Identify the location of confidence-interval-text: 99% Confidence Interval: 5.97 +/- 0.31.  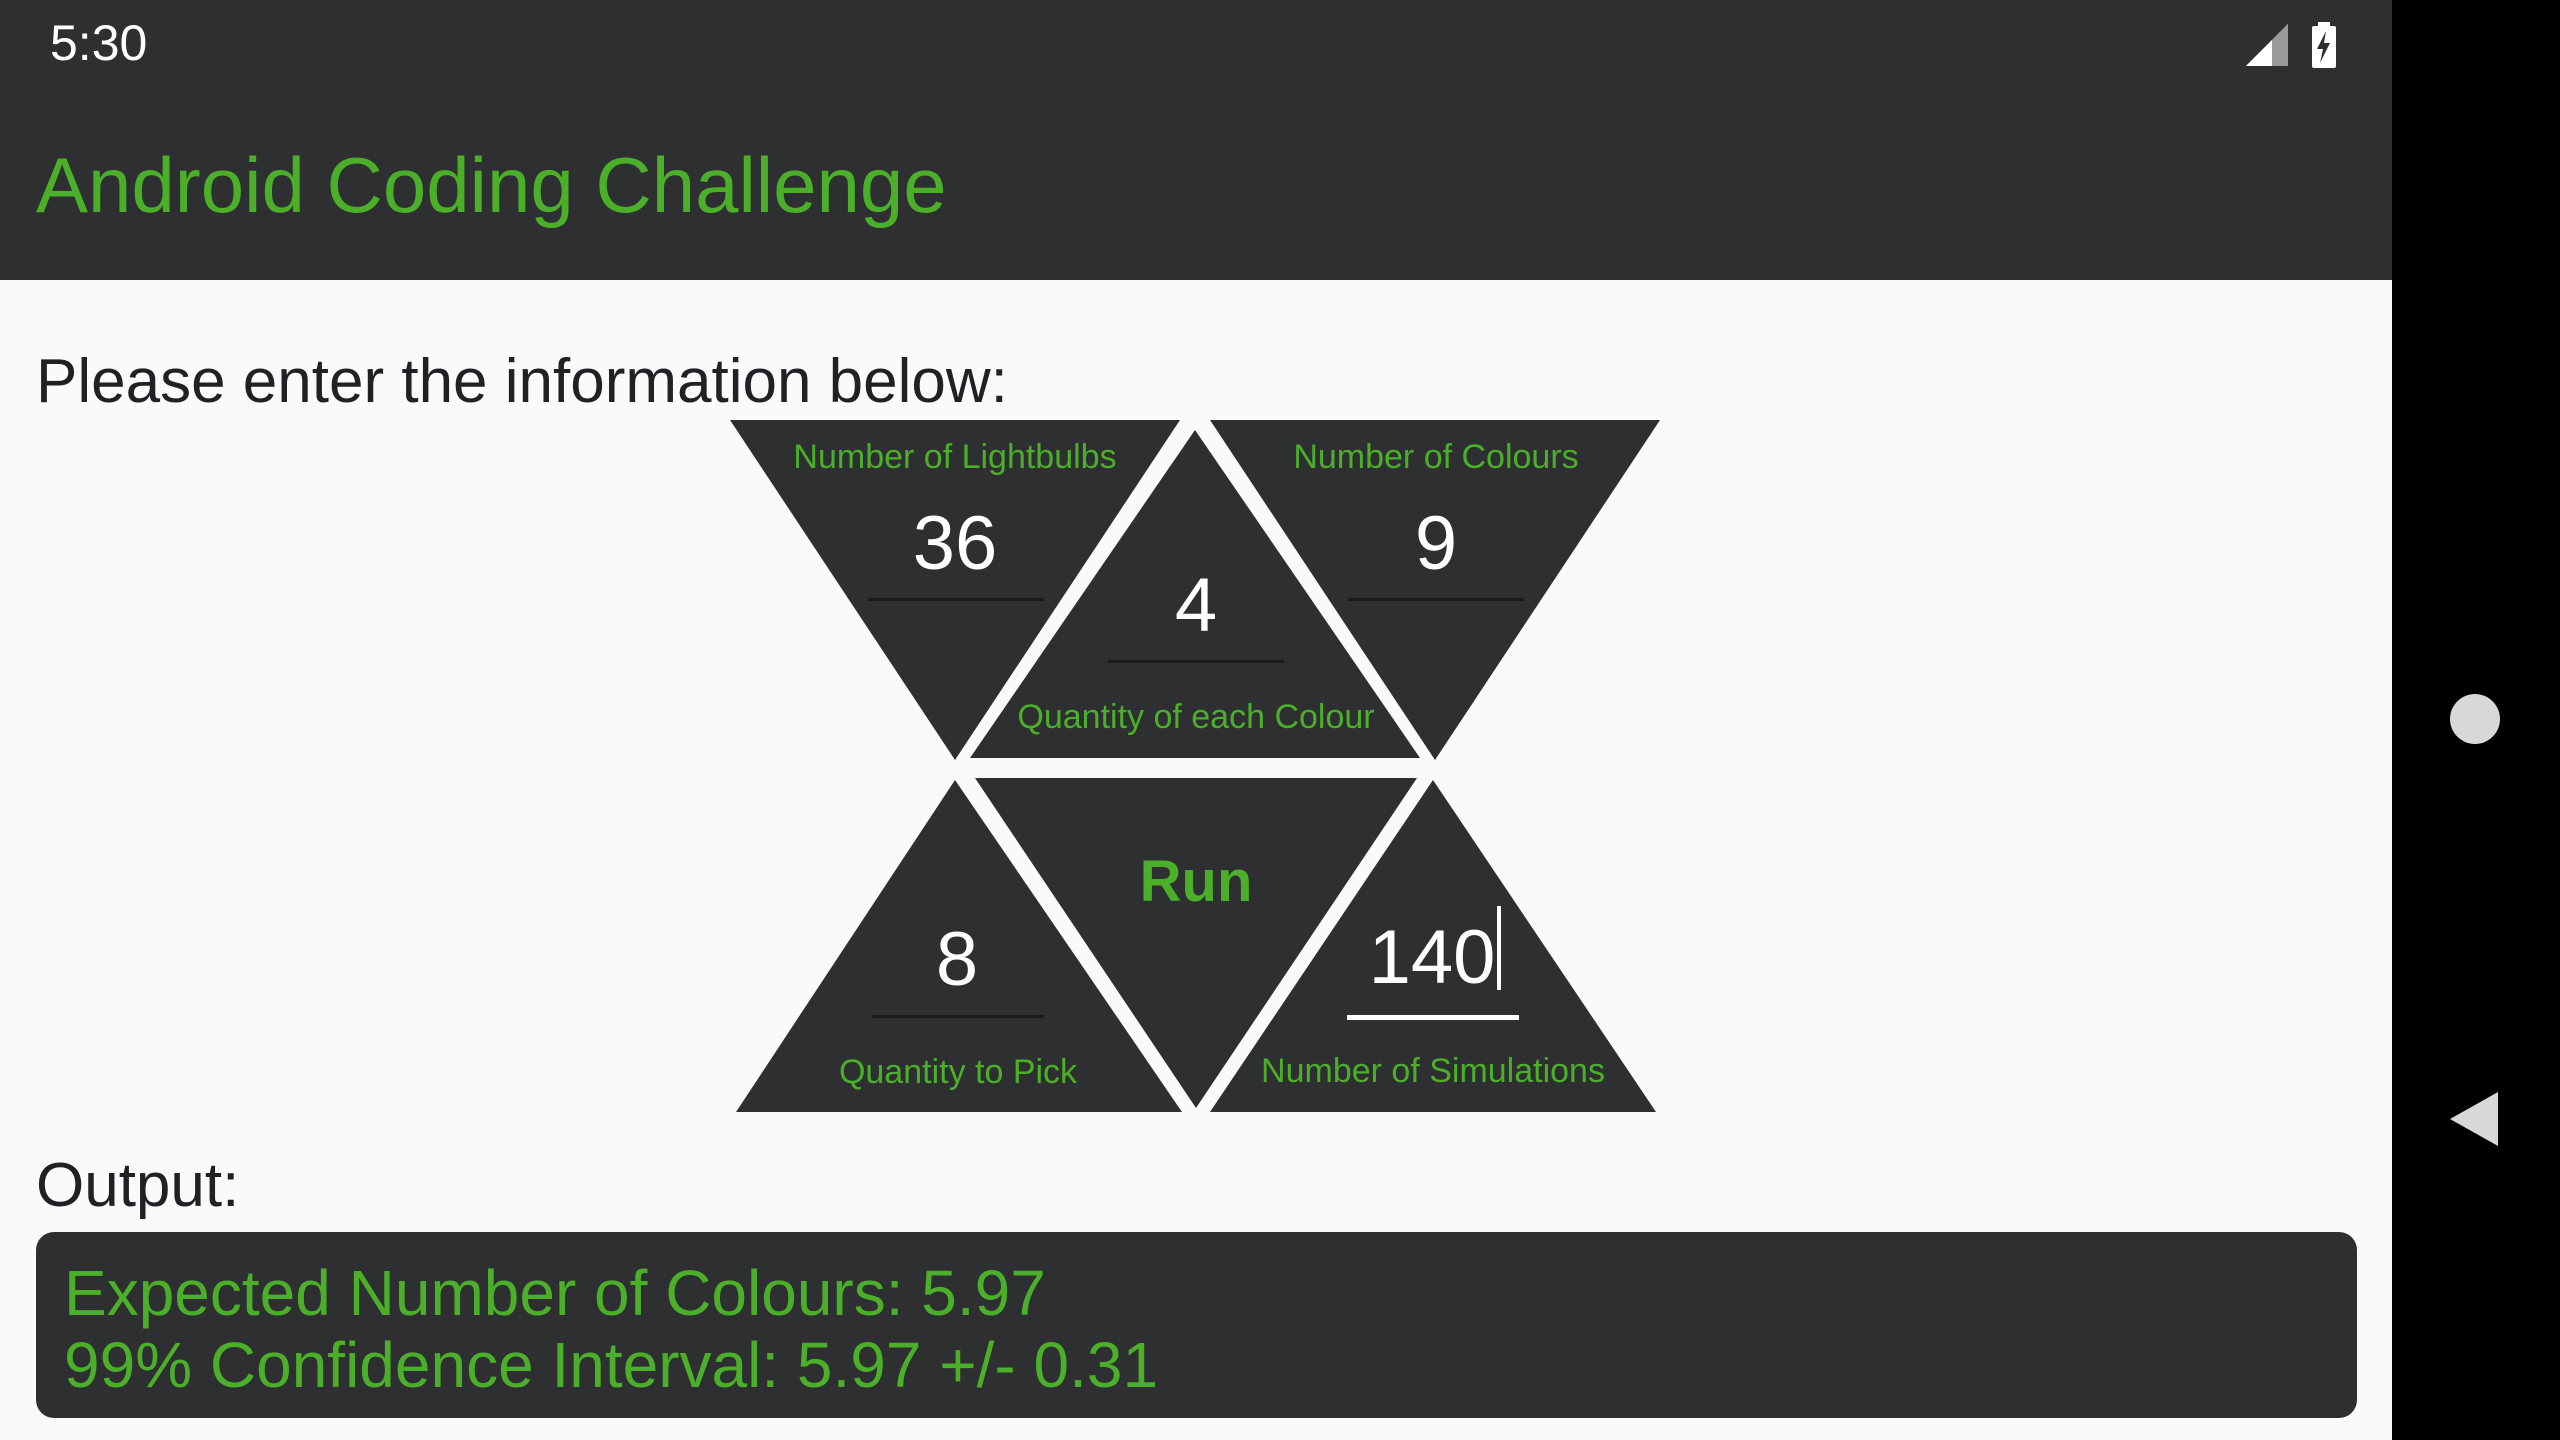
(611, 1365).